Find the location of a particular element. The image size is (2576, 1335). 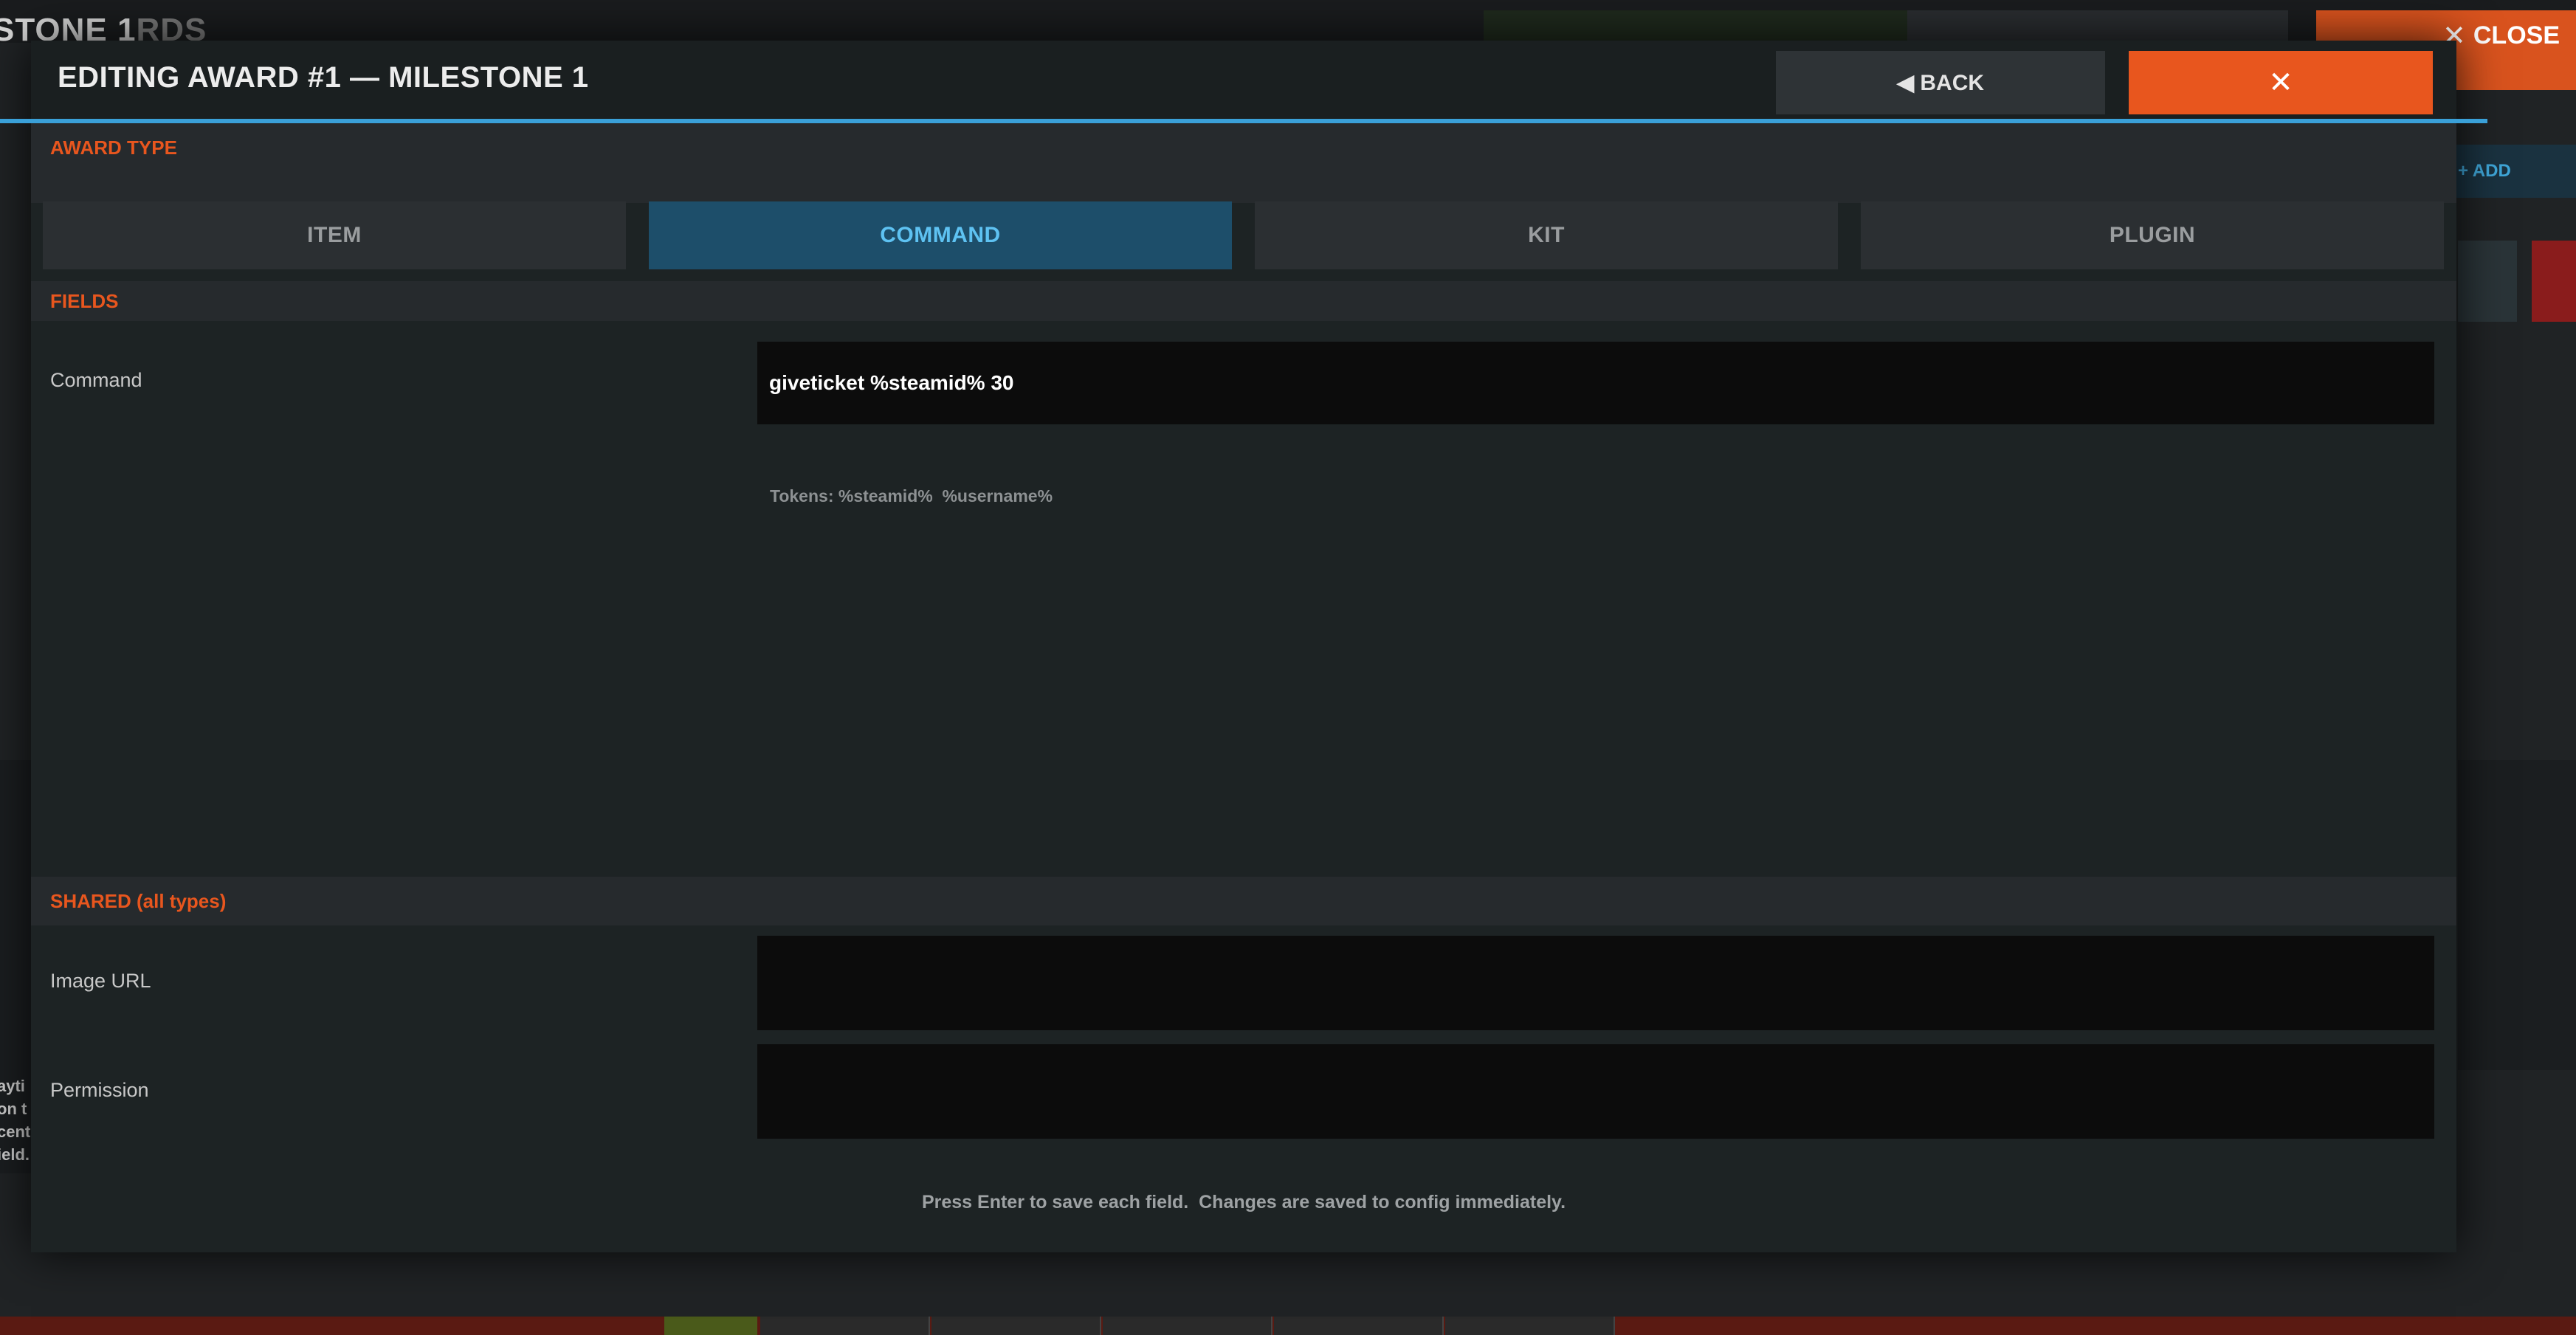

background-side-line: cent is located at coordinates (16, 1131).